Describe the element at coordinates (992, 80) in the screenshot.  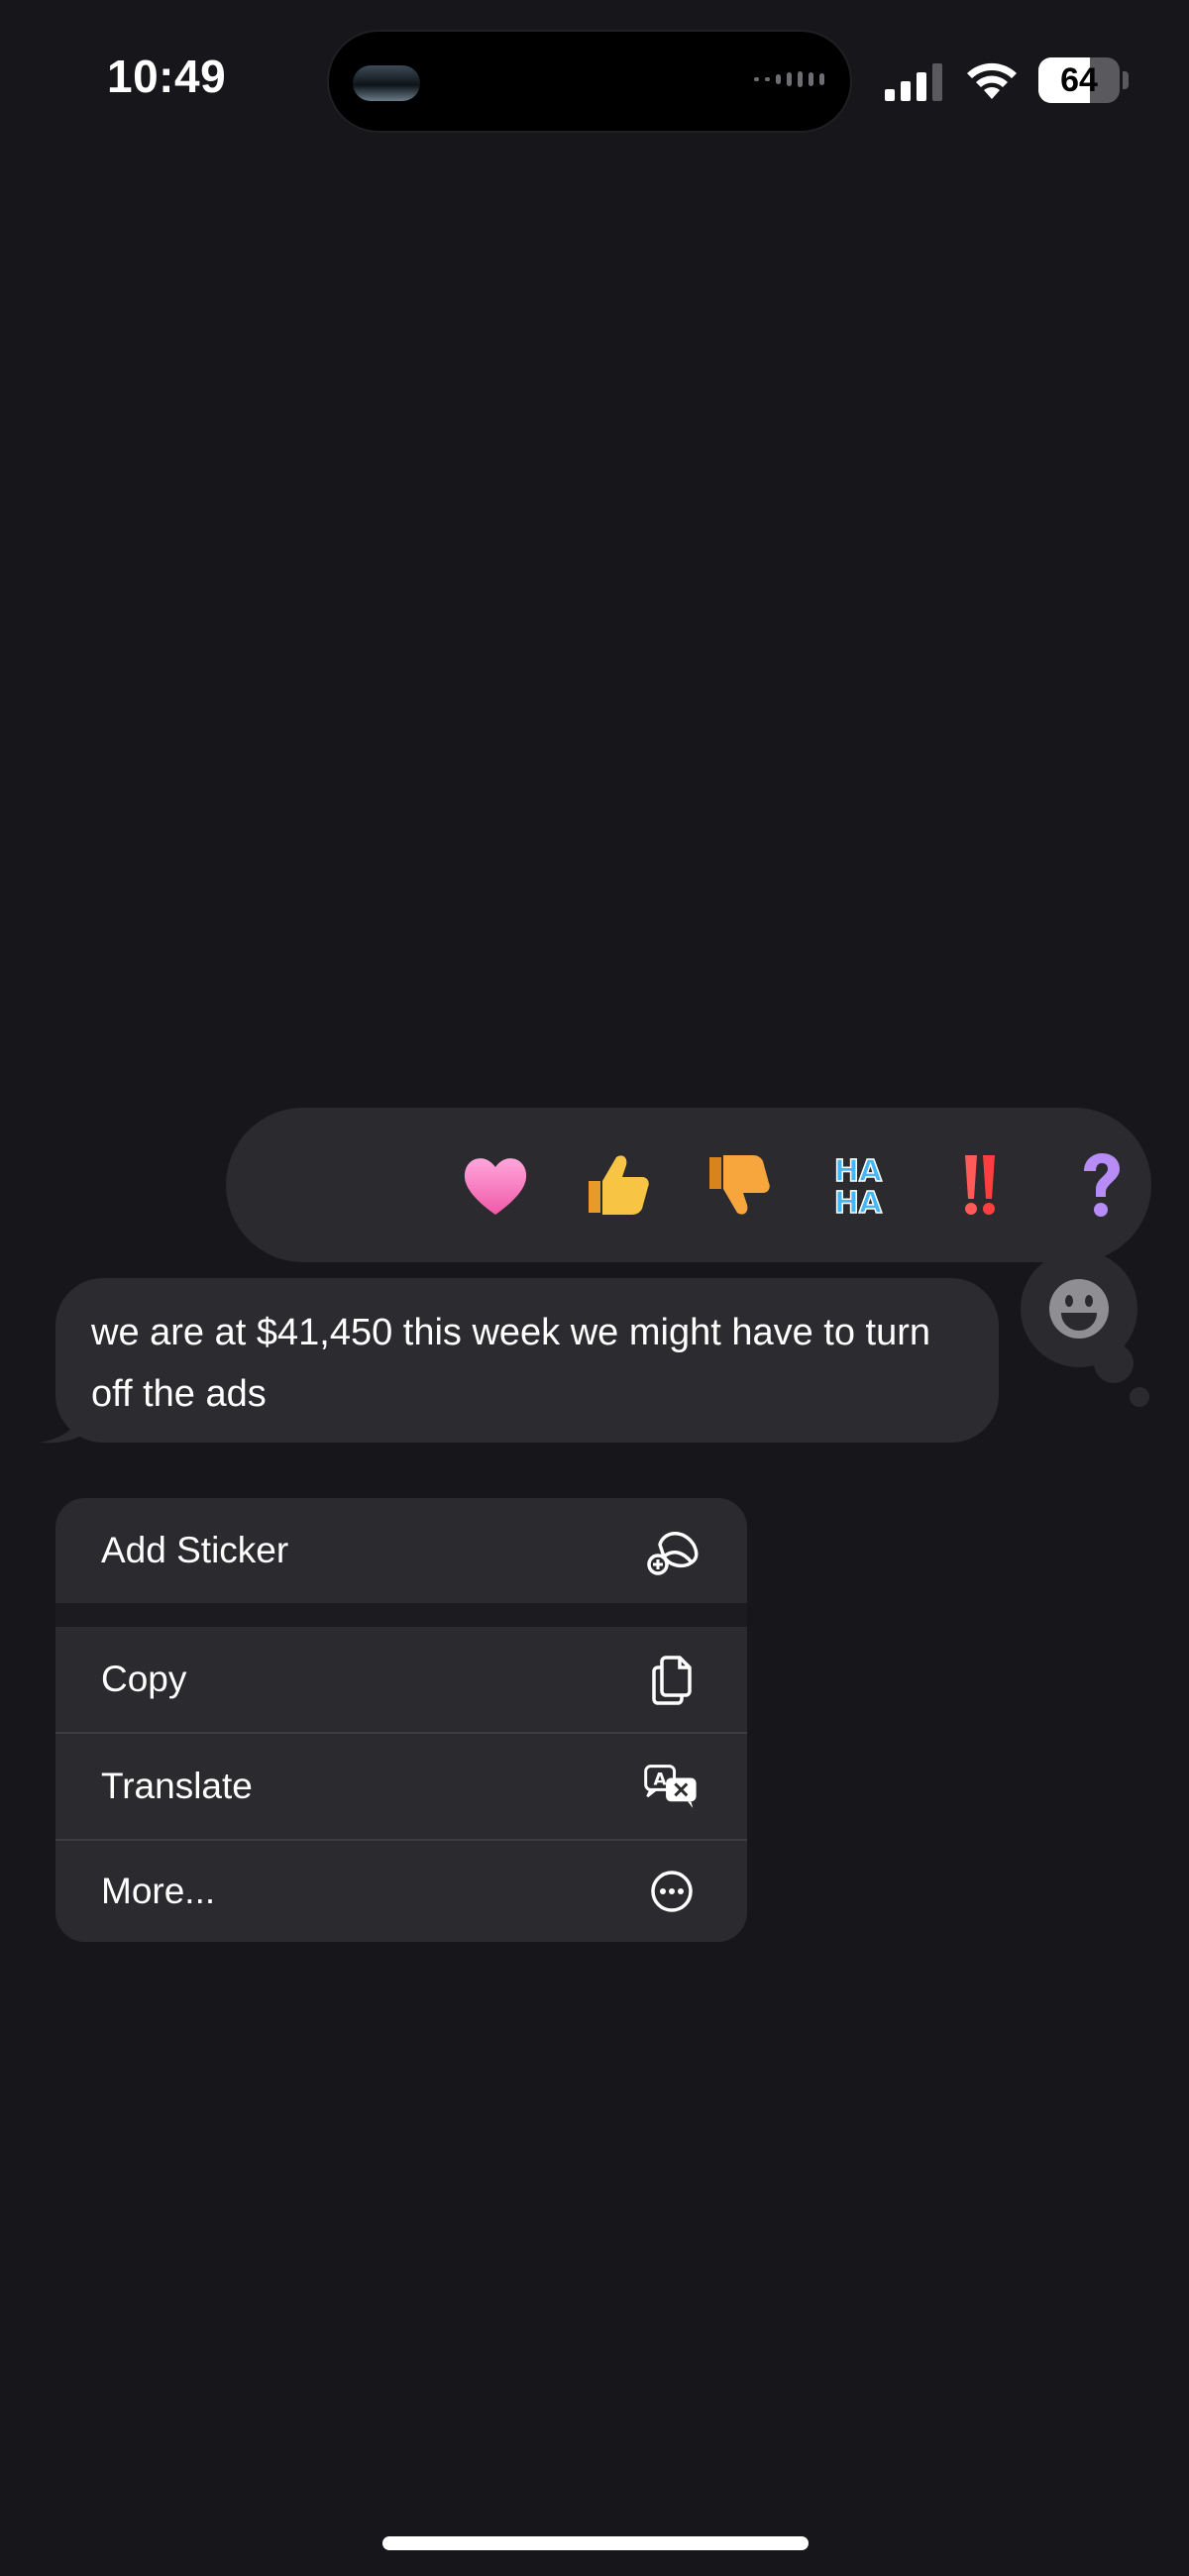
I see `wifi-icon` at that location.